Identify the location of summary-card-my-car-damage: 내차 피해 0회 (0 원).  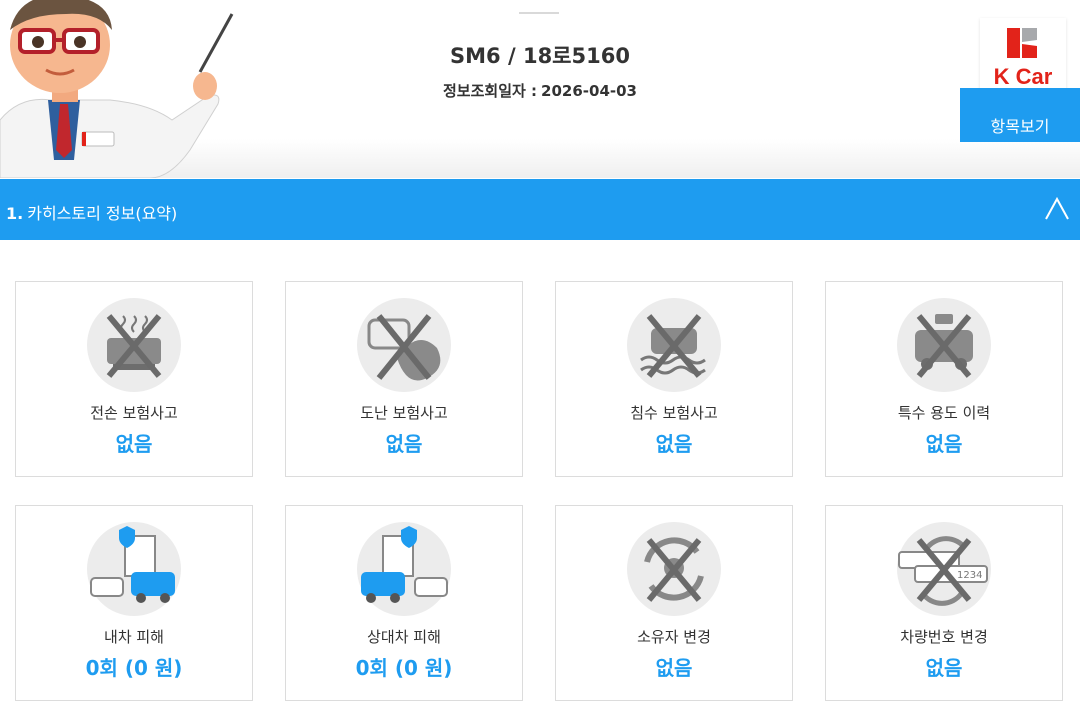
(134, 603).